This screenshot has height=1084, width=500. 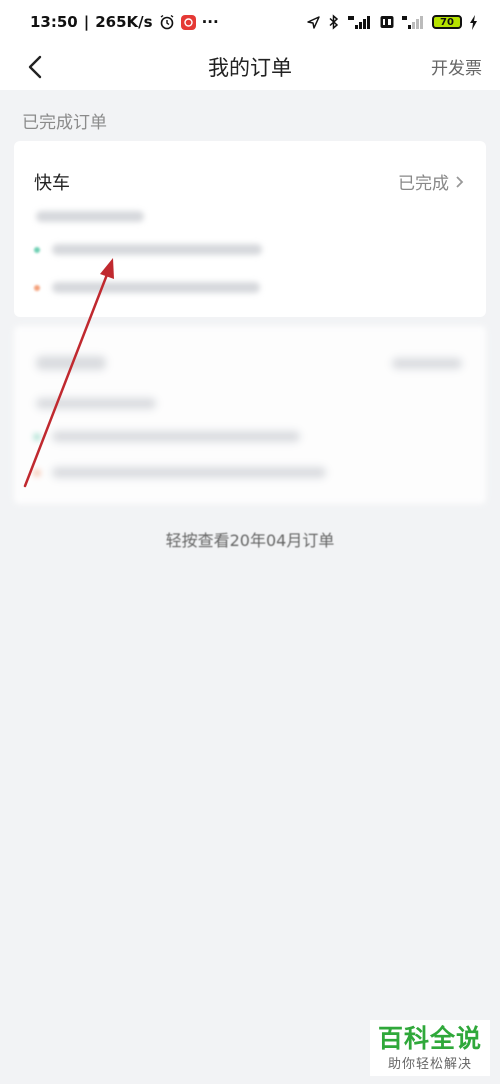 What do you see at coordinates (54, 22) in the screenshot?
I see `status-time: 13:50` at bounding box center [54, 22].